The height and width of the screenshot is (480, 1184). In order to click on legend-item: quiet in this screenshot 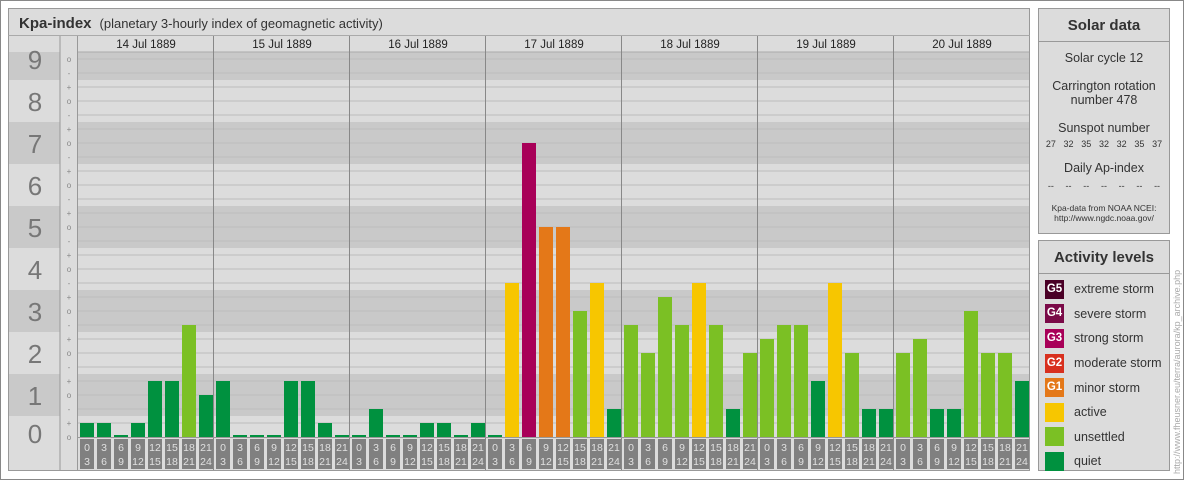, I will do `click(1104, 461)`.